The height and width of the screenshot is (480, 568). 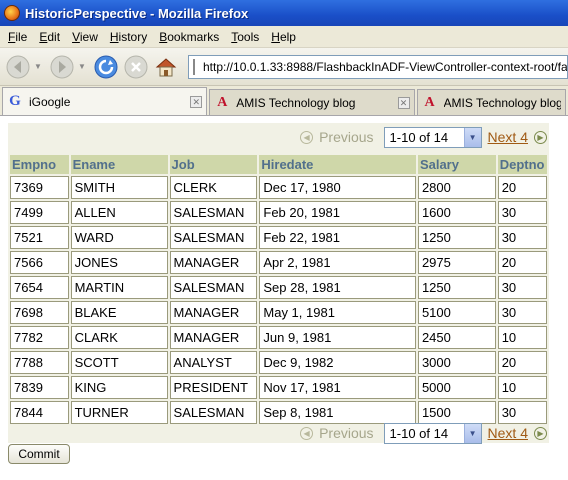 What do you see at coordinates (491, 102) in the screenshot?
I see `tab-amis-blog-2: A AMIS Technology blog › E` at bounding box center [491, 102].